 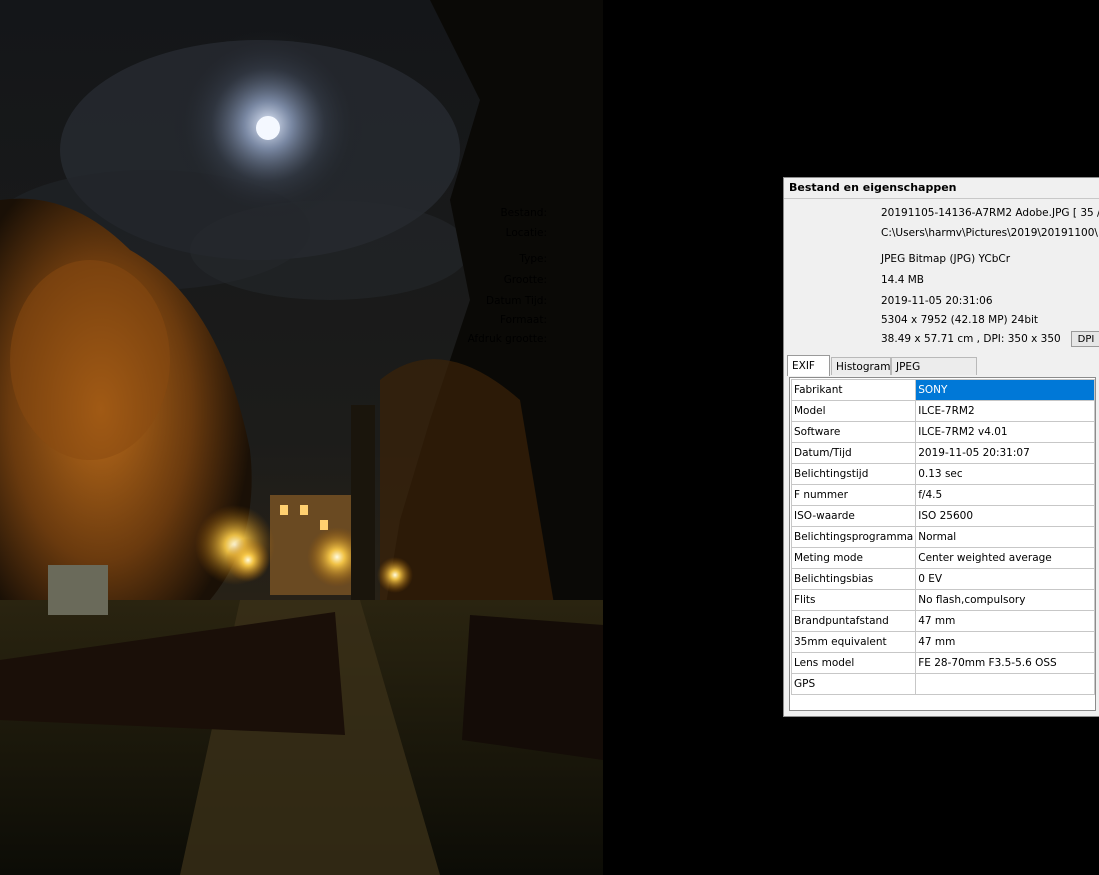 What do you see at coordinates (853, 495) in the screenshot?
I see `exif-key: F nummer` at bounding box center [853, 495].